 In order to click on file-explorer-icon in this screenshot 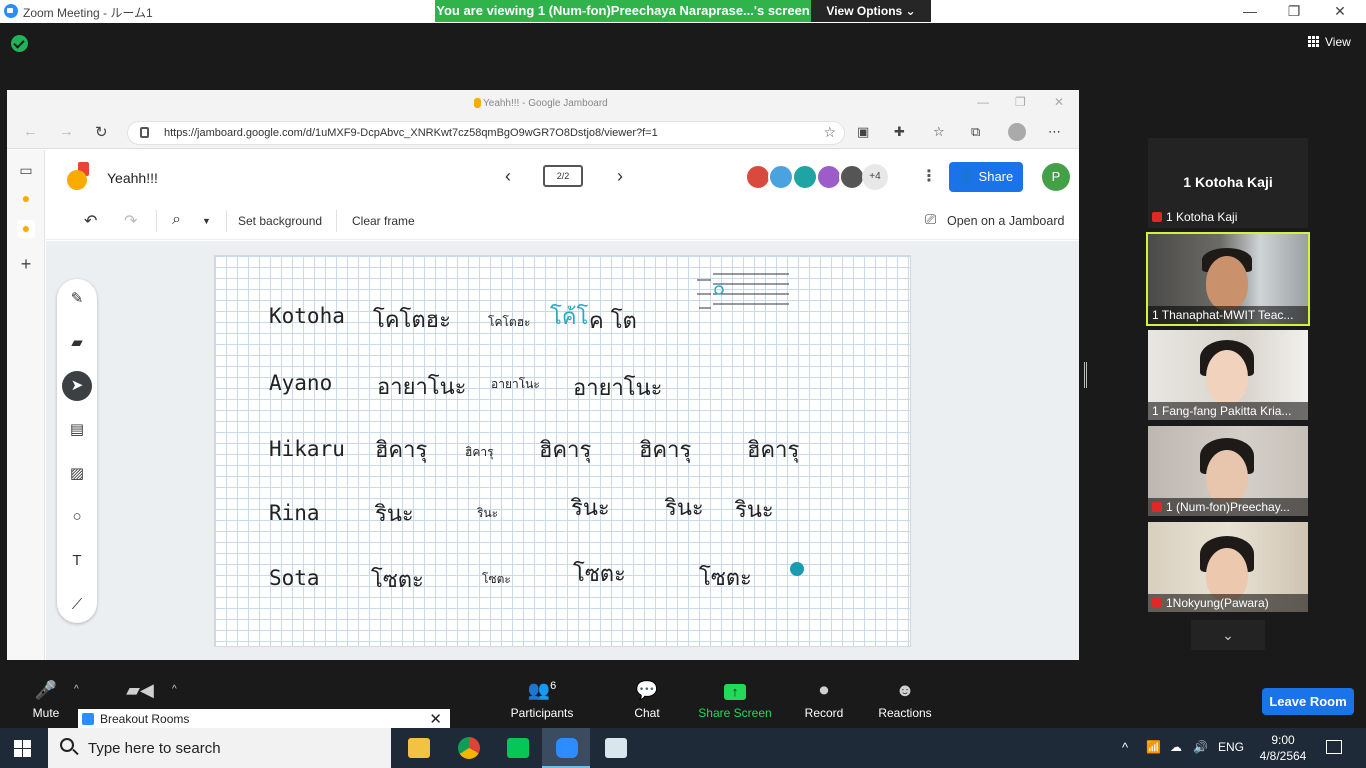, I will do `click(418, 748)`.